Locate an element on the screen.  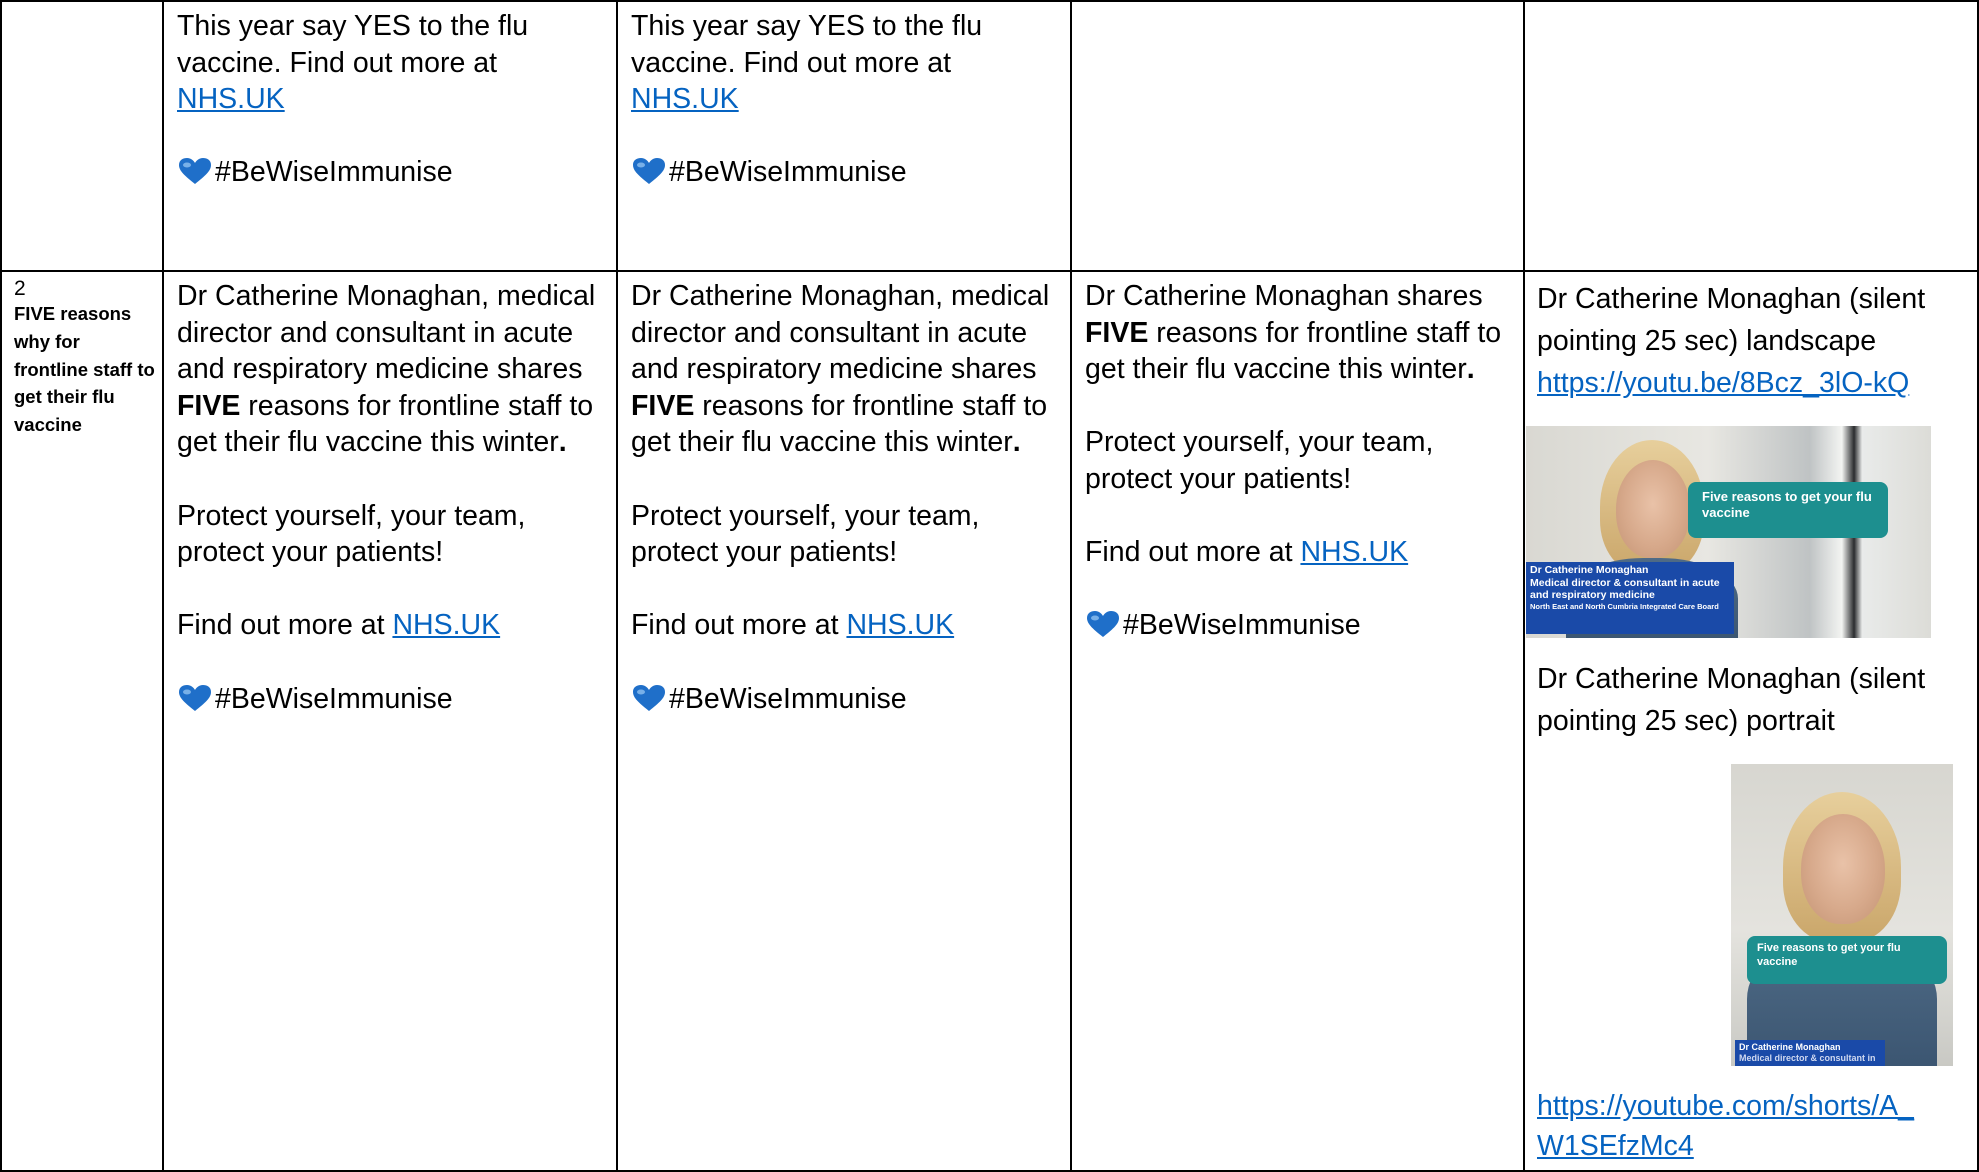
landscape-video-link: https://youtu.be/8Bcz_3lO-kQ is located at coordinates (1755, 383).